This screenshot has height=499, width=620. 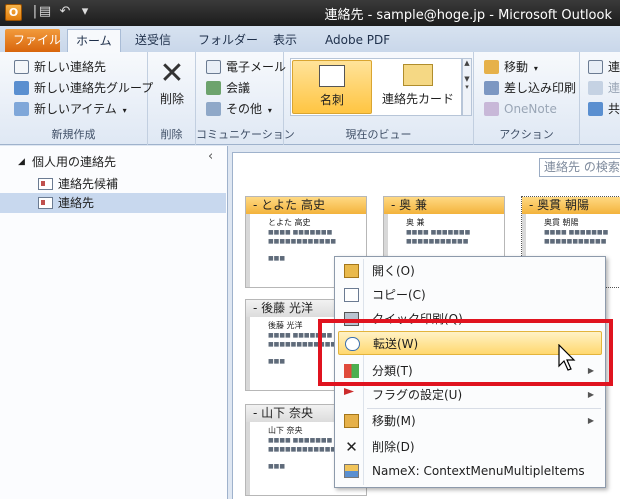 I want to click on customize-toolbar-icon: ▾, so click(x=85, y=12).